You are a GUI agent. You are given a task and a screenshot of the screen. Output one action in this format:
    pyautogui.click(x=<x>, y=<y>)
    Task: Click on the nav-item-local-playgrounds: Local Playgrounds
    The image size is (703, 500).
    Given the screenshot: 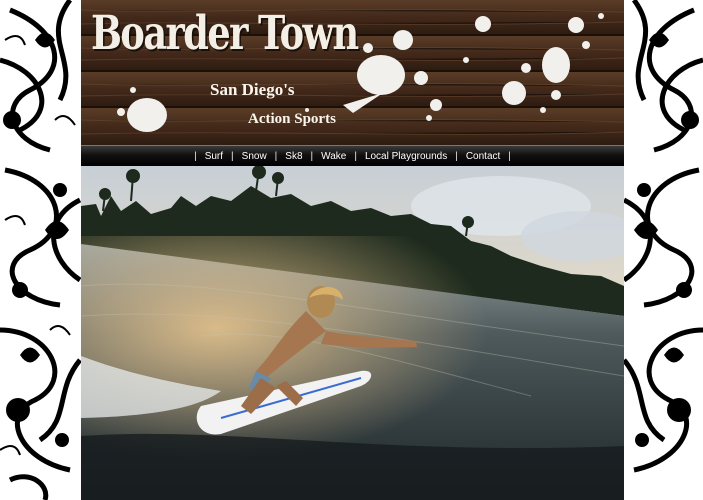 What is the action you would take?
    pyautogui.click(x=406, y=156)
    